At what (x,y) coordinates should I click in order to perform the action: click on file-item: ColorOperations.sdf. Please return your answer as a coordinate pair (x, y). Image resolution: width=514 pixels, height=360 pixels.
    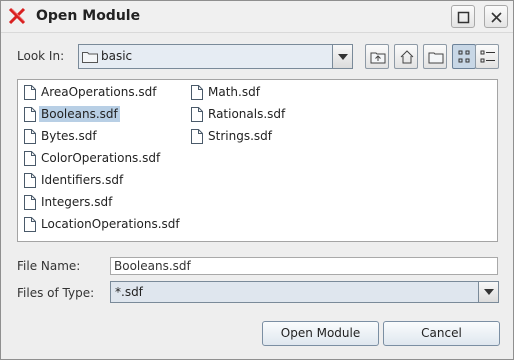
    Looking at the image, I should click on (90, 159).